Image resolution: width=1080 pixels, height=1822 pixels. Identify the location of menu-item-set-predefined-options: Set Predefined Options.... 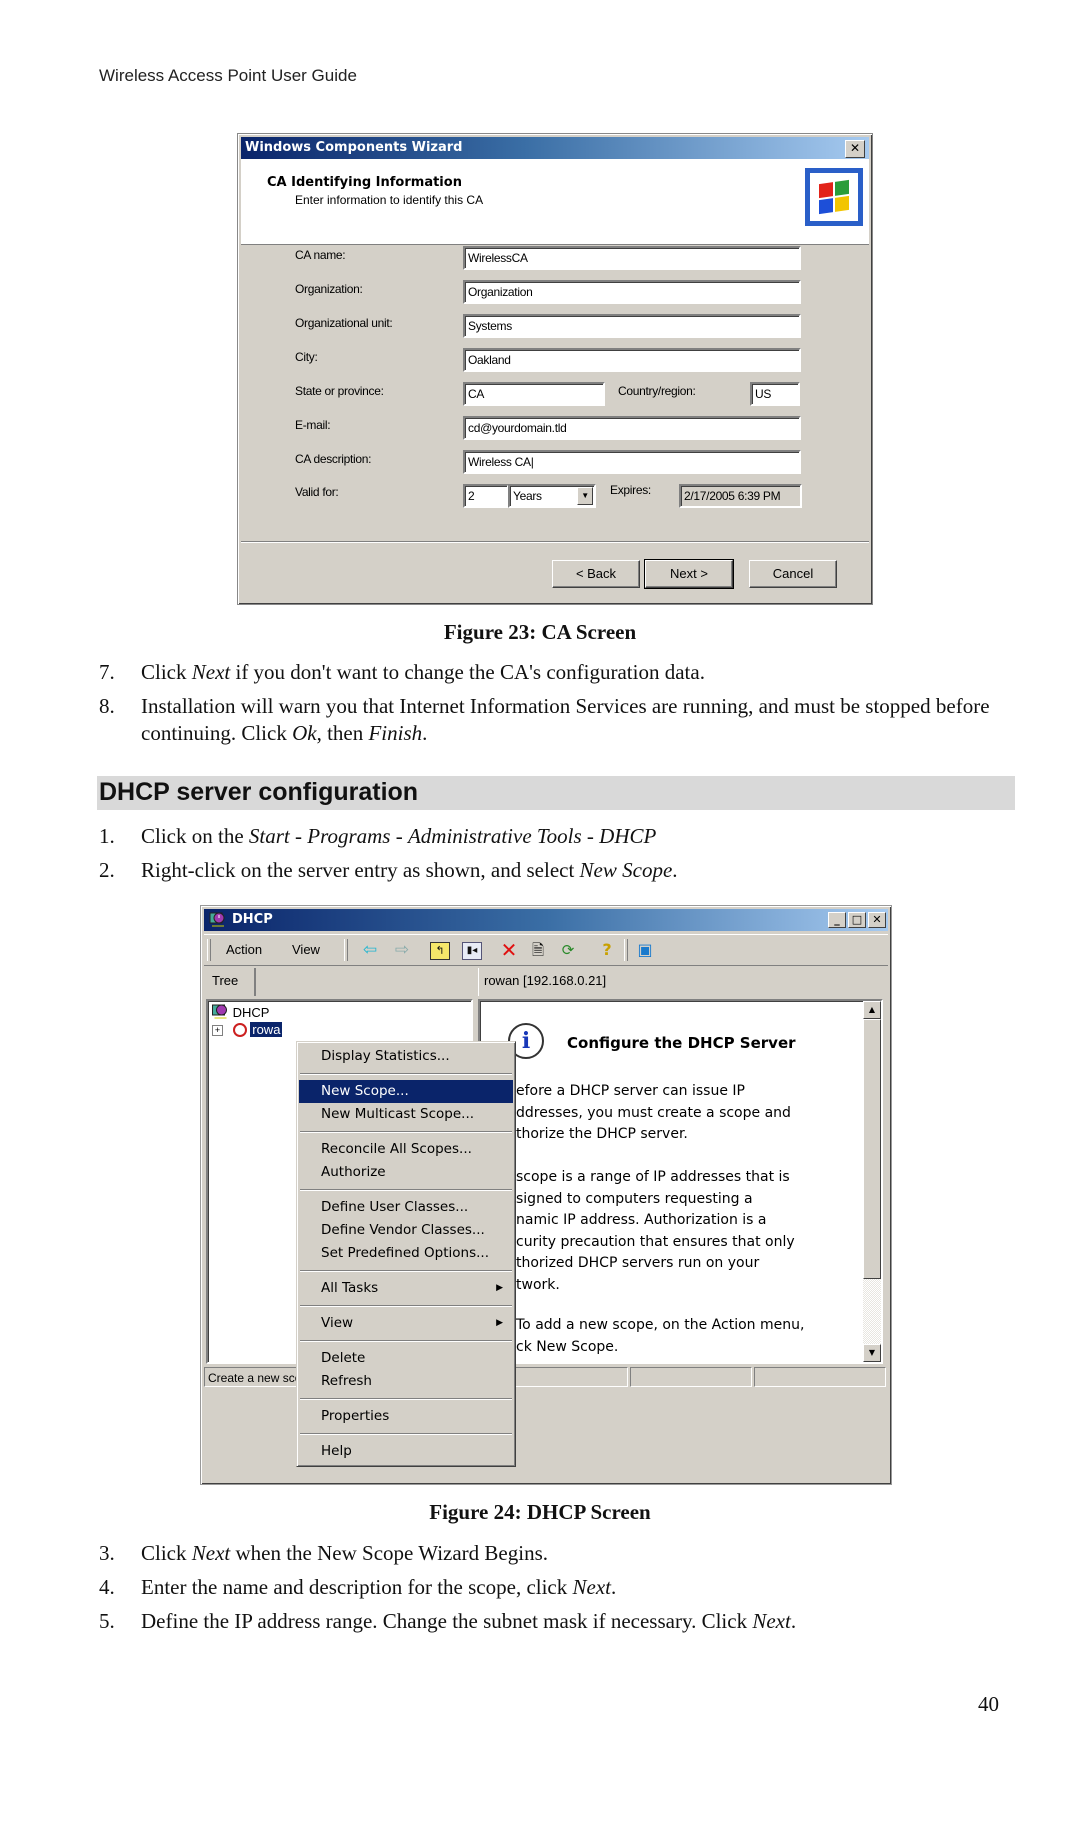
(406, 1253).